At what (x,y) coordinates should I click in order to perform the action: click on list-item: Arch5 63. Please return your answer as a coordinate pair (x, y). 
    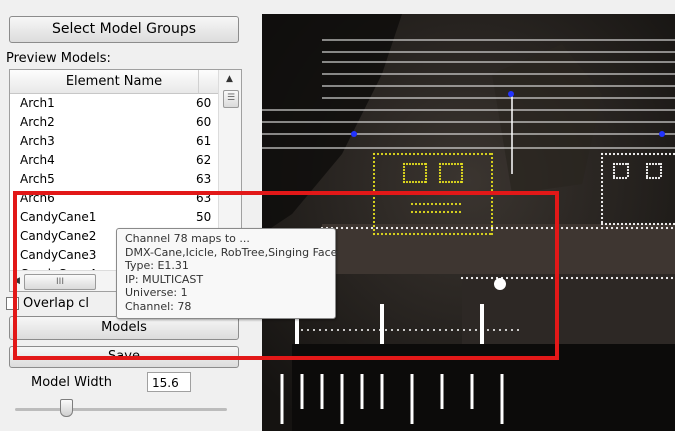
    Looking at the image, I should click on (114, 179).